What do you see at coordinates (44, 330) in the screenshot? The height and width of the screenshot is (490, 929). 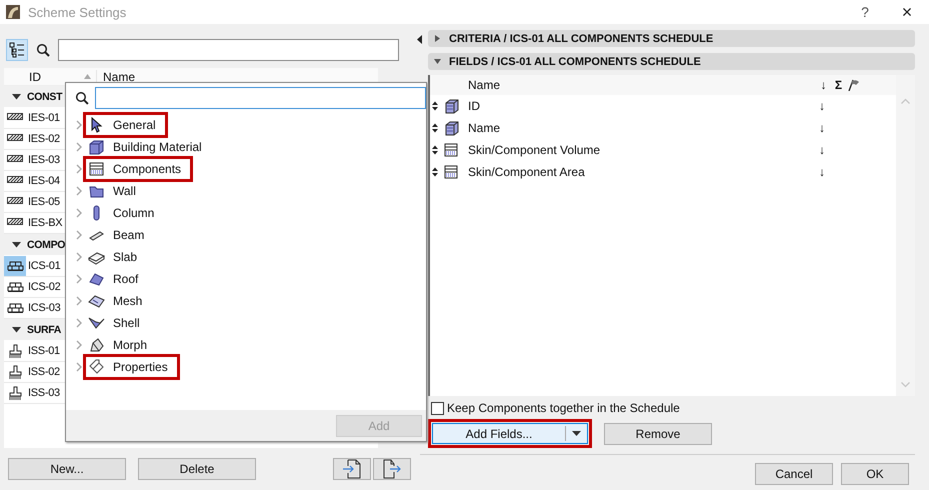 I see `group-header: SURFA` at bounding box center [44, 330].